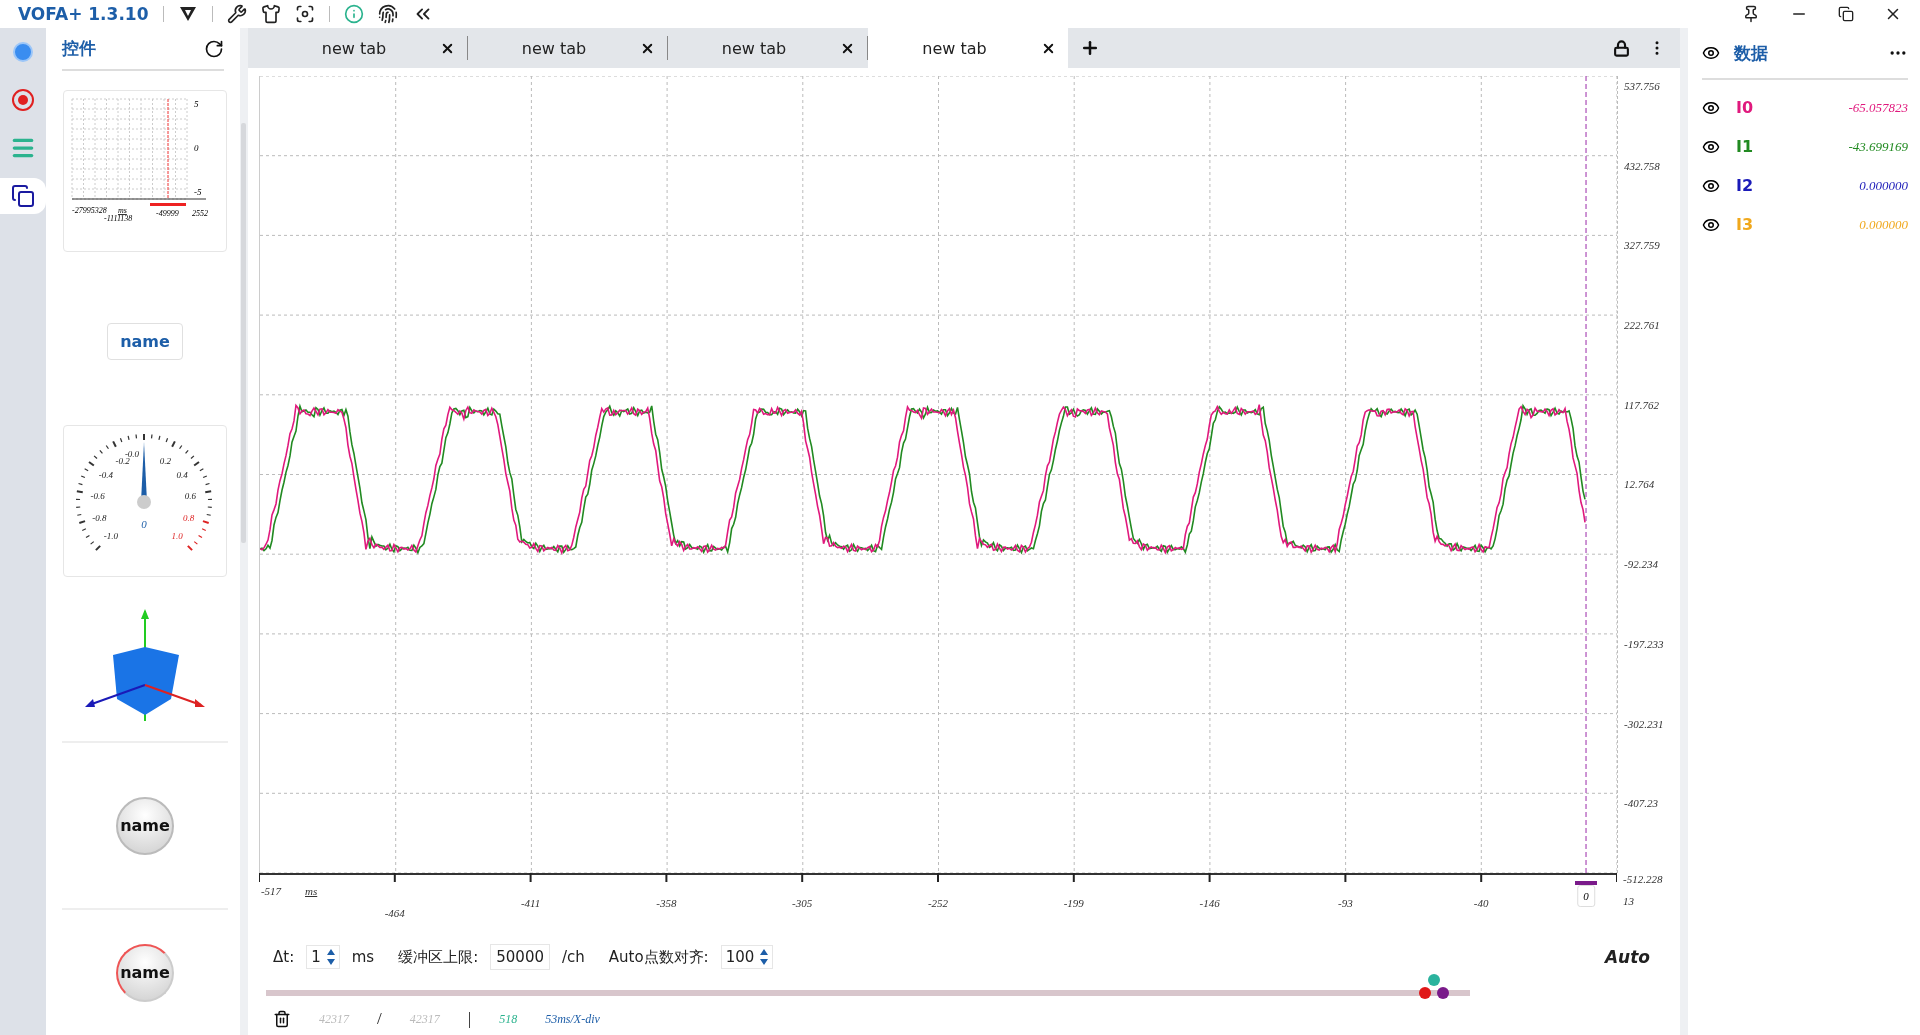 The image size is (1920, 1035). What do you see at coordinates (572, 1019) in the screenshot?
I see `scale-label: 53ms/X-div` at bounding box center [572, 1019].